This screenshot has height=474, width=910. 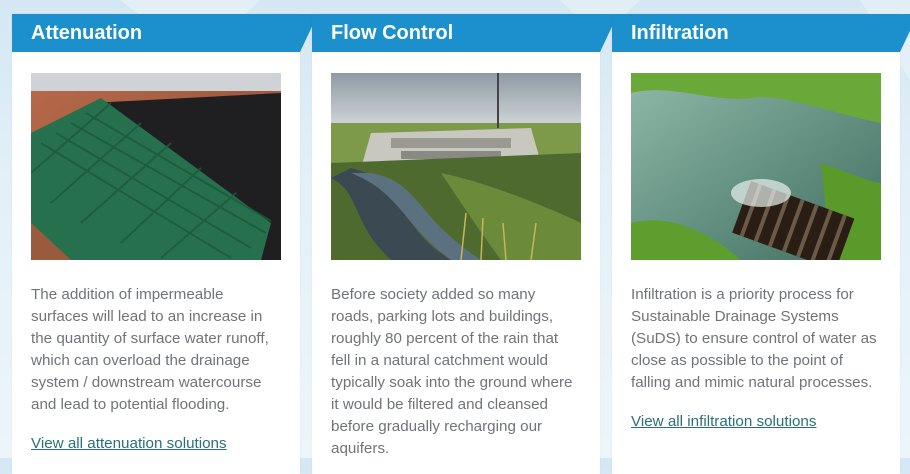 What do you see at coordinates (756, 166) in the screenshot?
I see `infiltration-photo` at bounding box center [756, 166].